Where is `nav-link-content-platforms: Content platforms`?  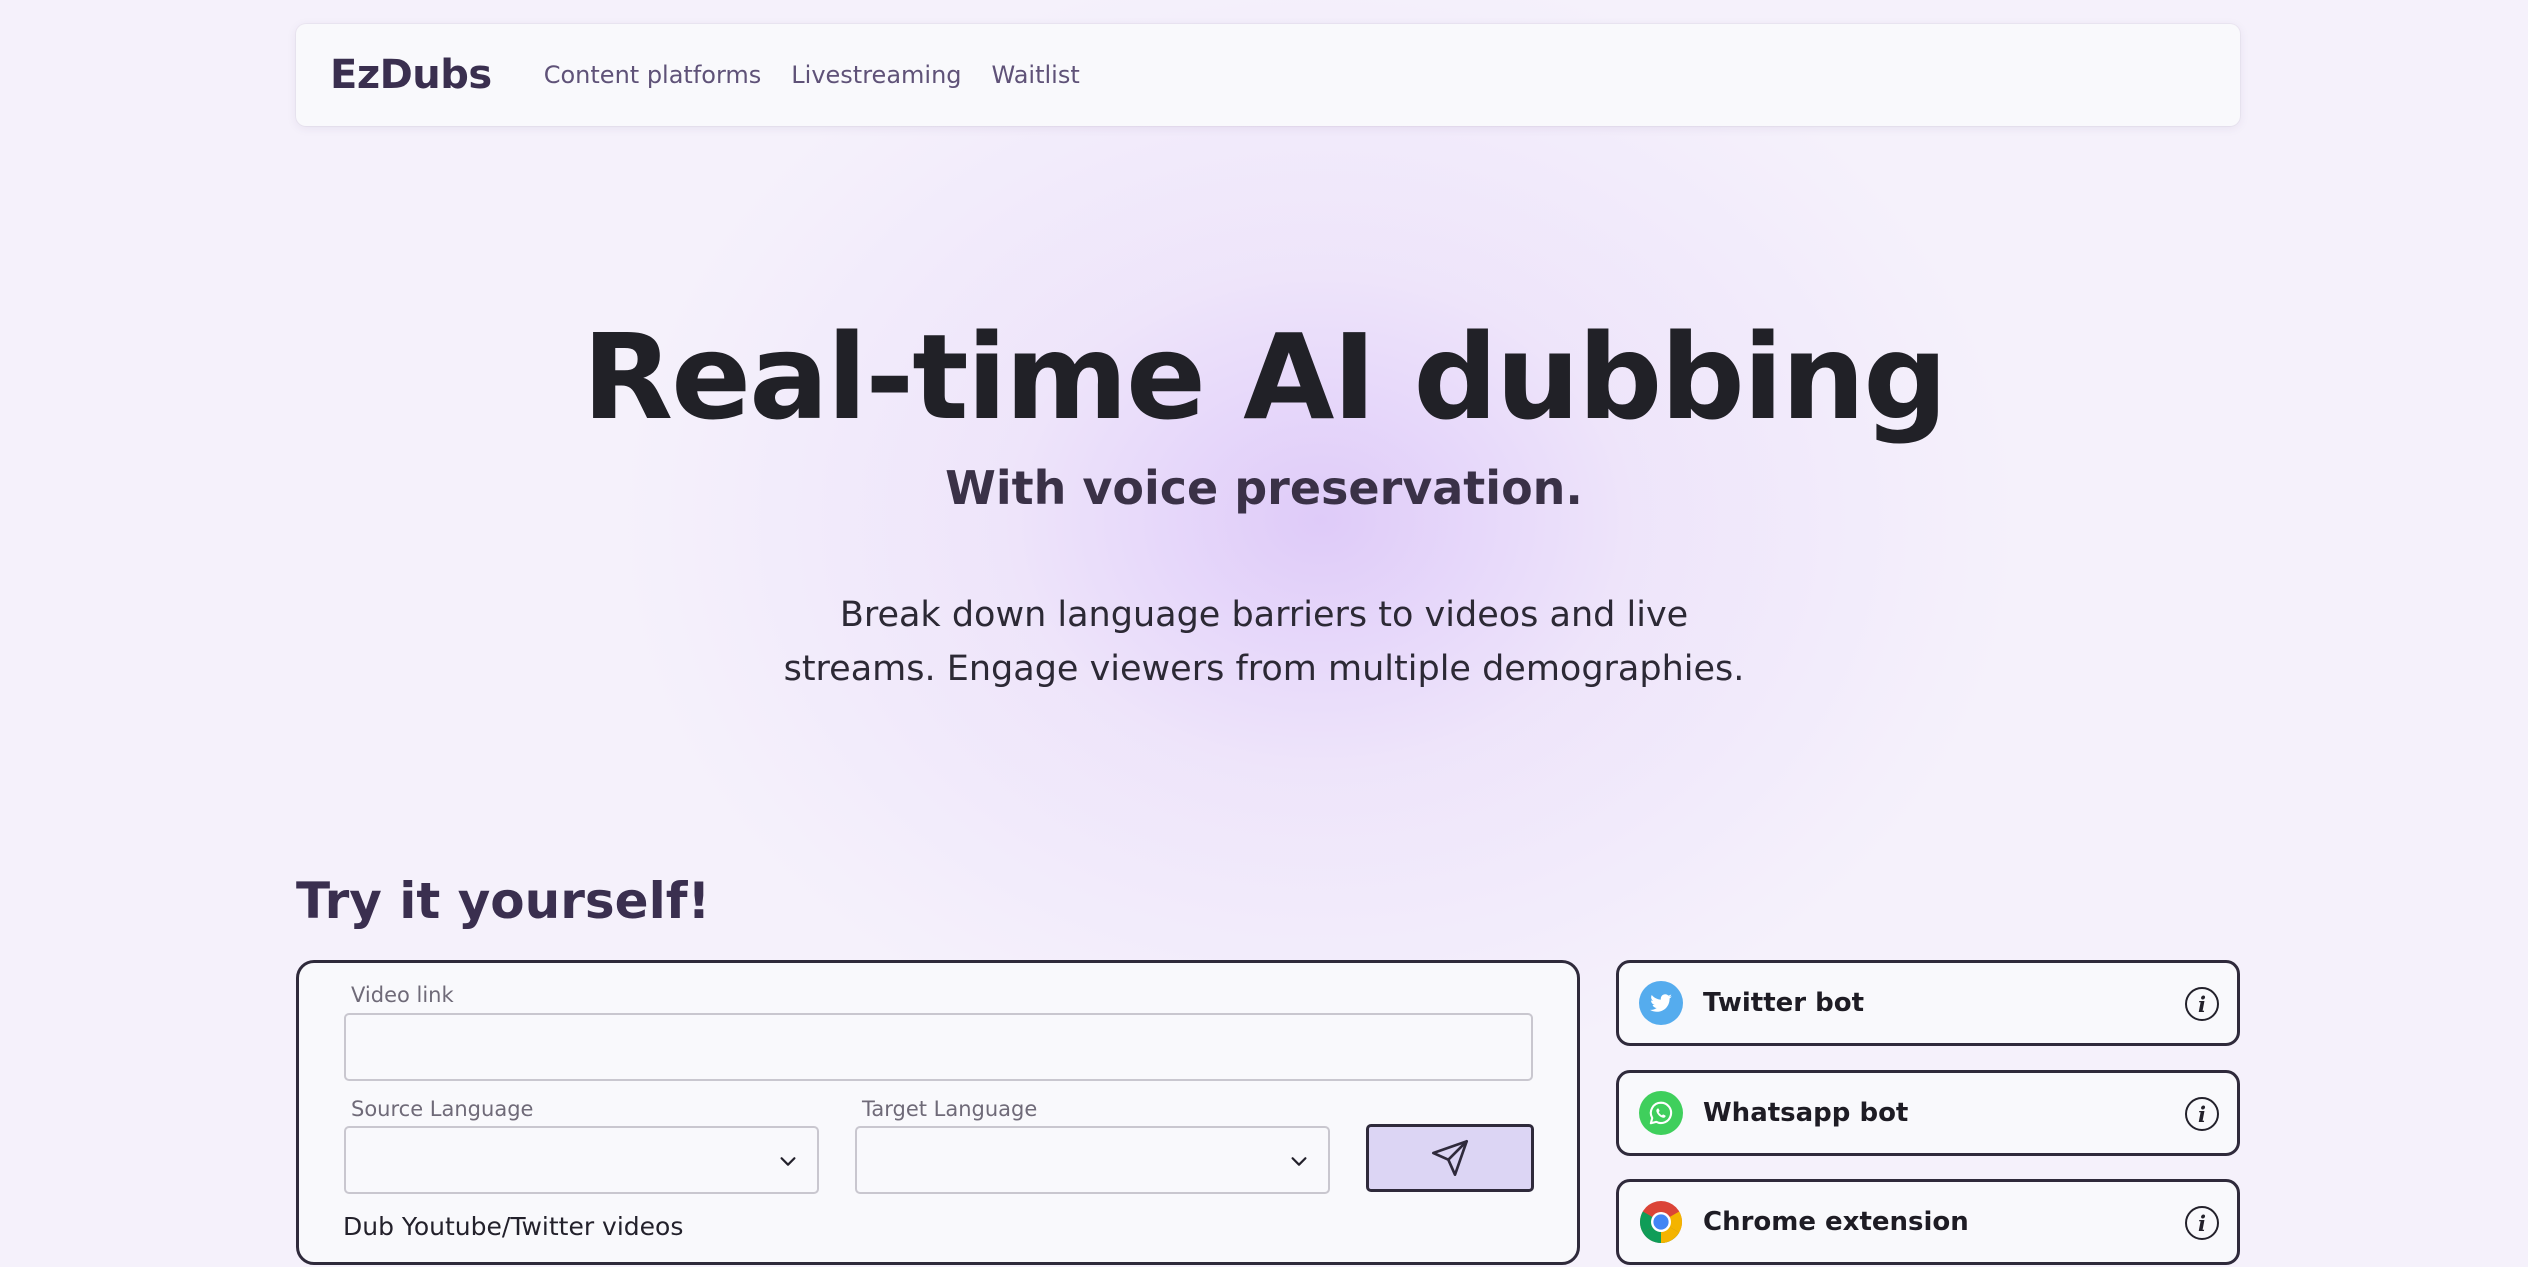
nav-link-content-platforms: Content platforms is located at coordinates (653, 75).